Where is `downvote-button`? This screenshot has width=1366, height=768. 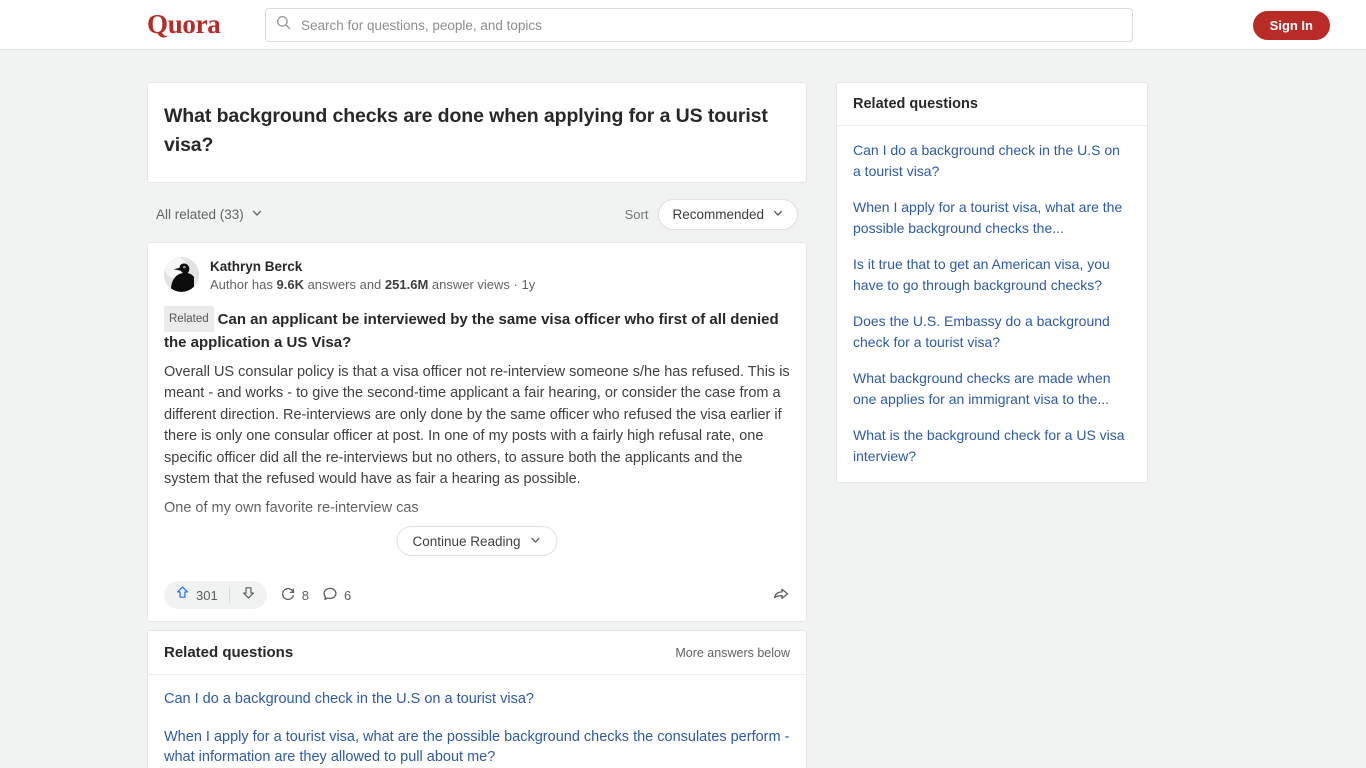
downvote-button is located at coordinates (248, 595).